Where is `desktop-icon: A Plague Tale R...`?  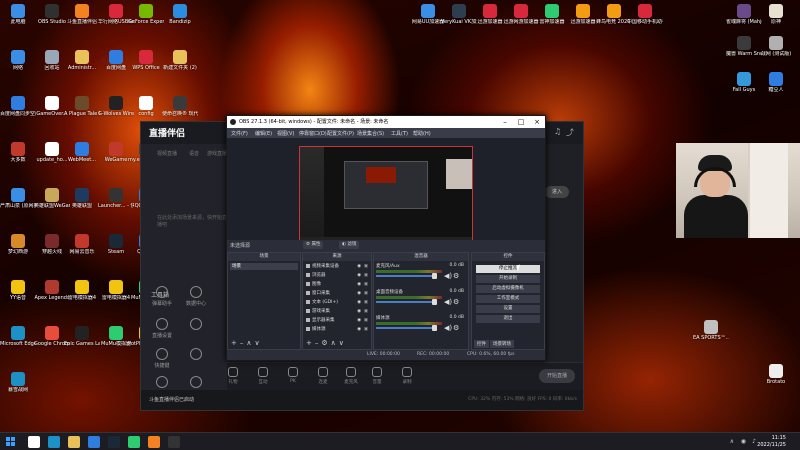 desktop-icon: A Plague Tale R... is located at coordinates (82, 106).